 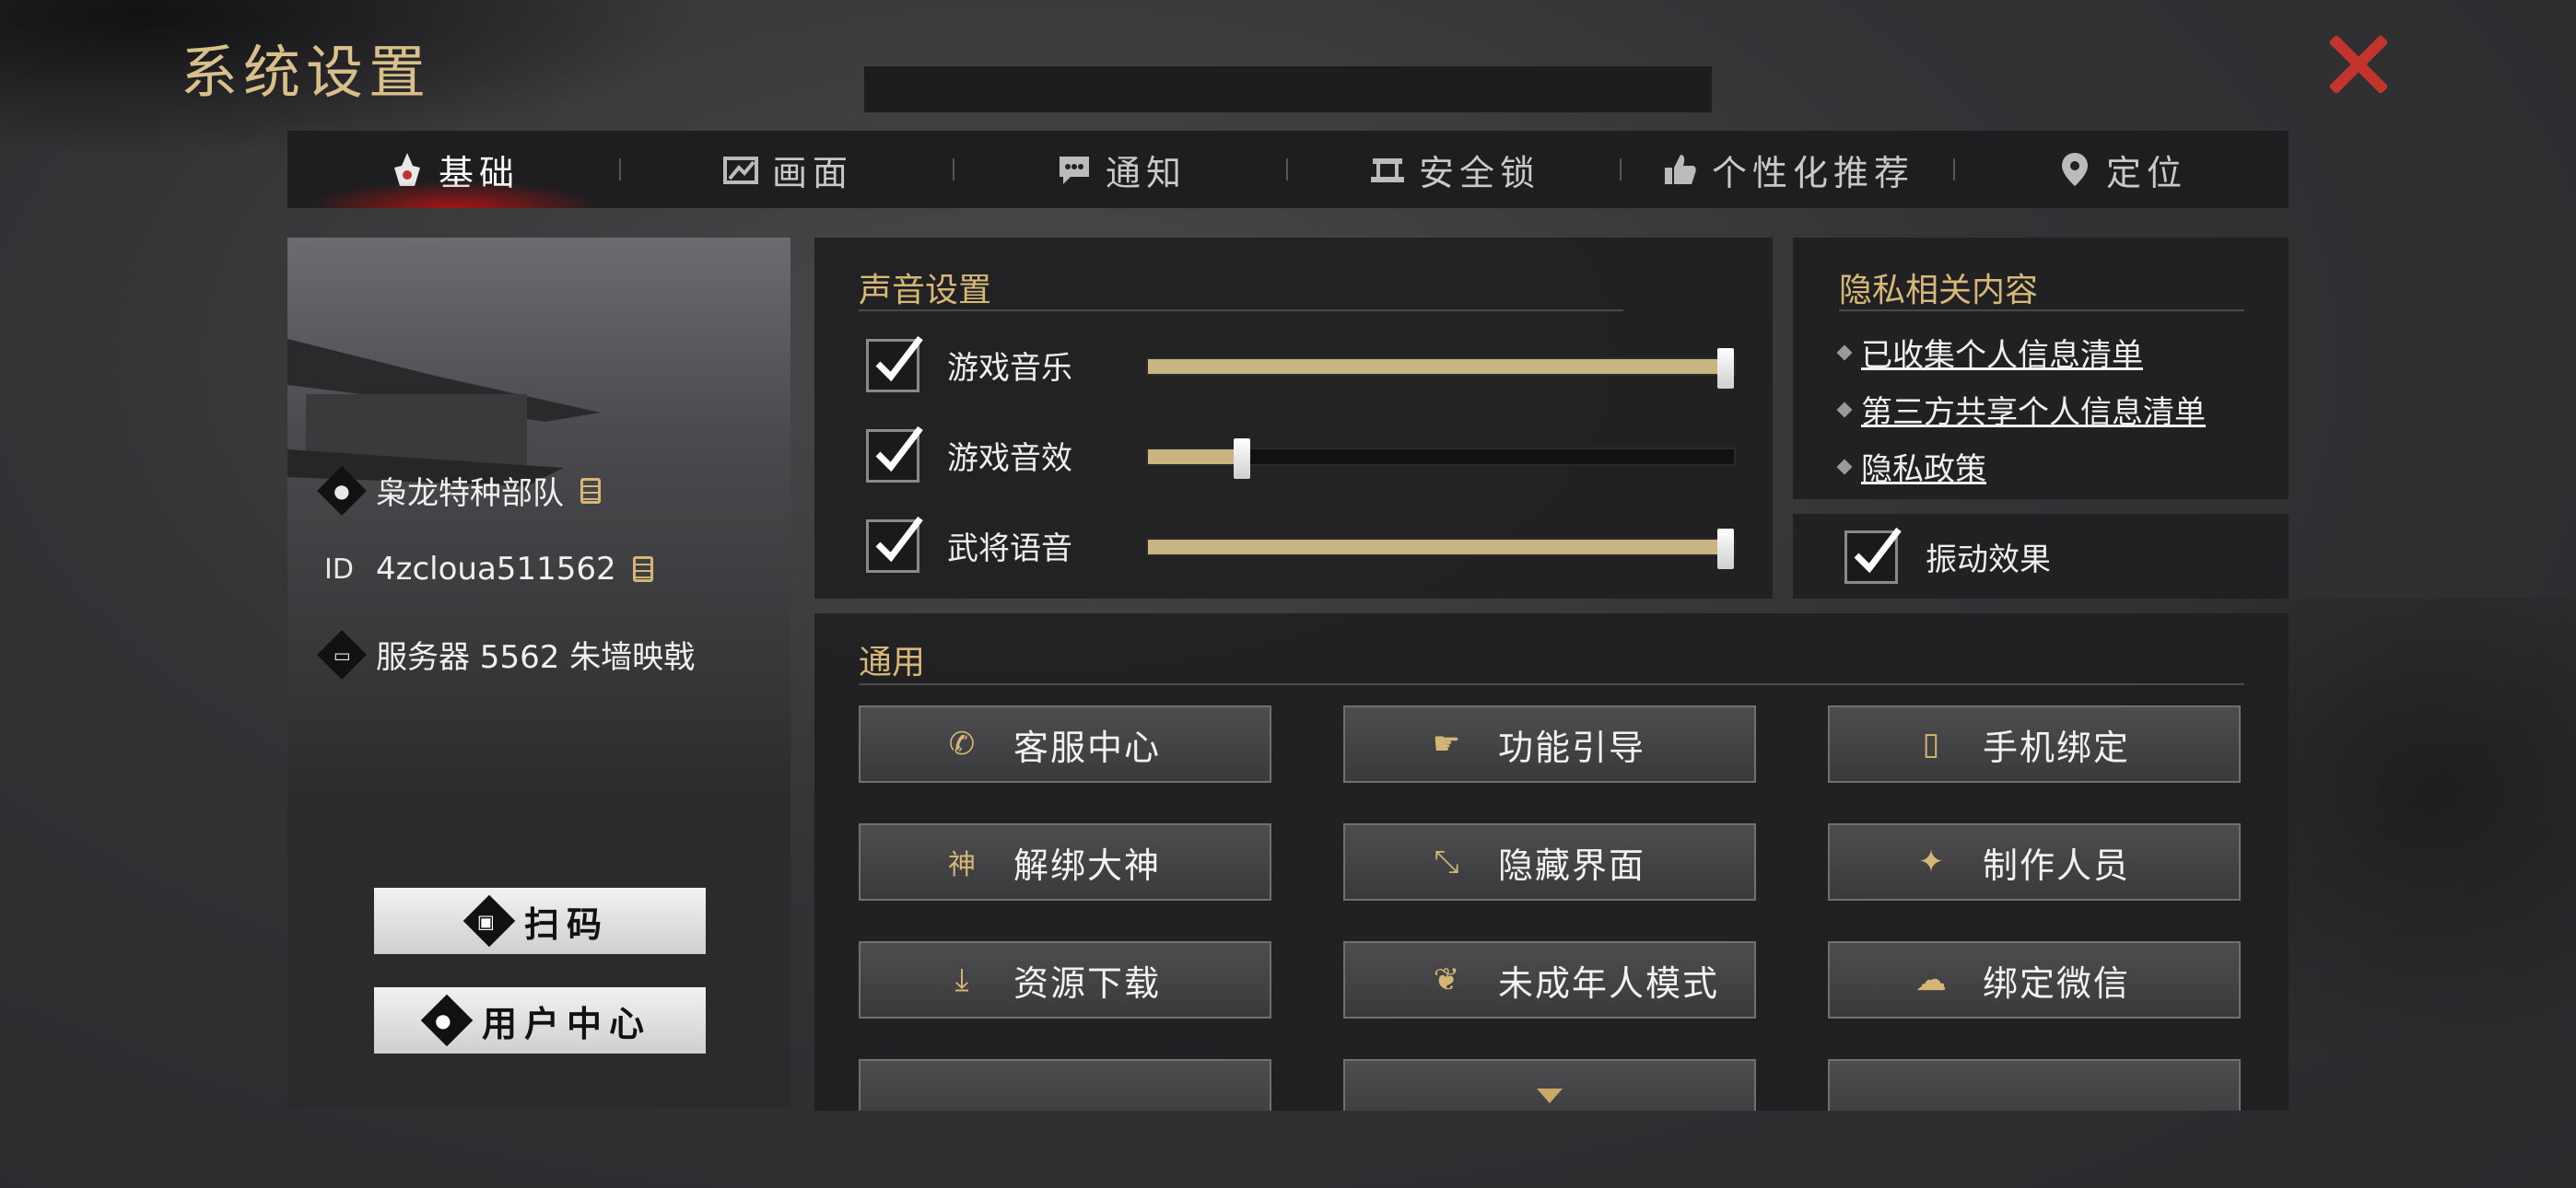 What do you see at coordinates (2057, 865) in the screenshot?
I see `button-label: 制作人员` at bounding box center [2057, 865].